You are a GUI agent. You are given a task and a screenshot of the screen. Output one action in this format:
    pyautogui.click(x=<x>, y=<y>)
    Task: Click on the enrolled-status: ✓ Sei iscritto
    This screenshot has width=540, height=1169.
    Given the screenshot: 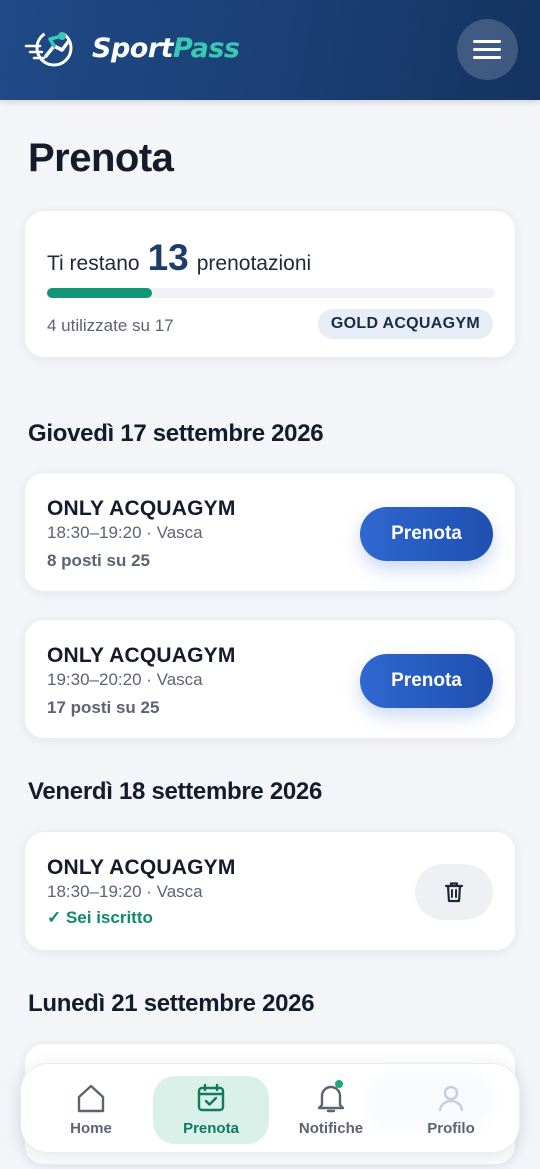 What is the action you would take?
    pyautogui.click(x=100, y=917)
    